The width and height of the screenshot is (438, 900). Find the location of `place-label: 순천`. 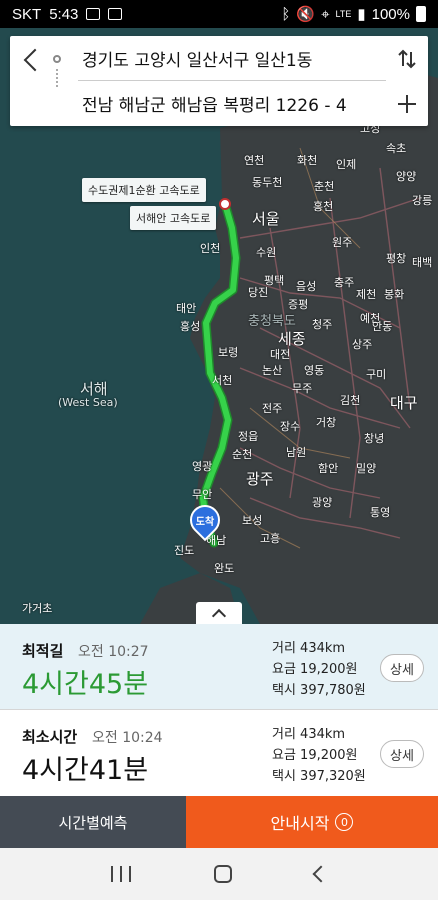

place-label: 순천 is located at coordinates (242, 454).